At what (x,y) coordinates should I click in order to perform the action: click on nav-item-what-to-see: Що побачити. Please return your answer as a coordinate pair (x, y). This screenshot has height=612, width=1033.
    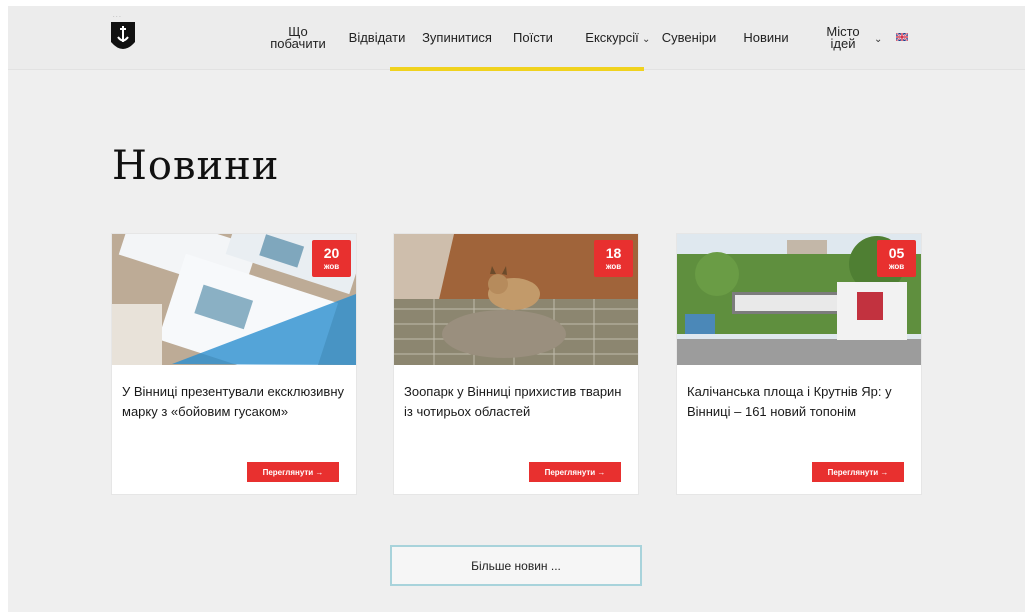
    Looking at the image, I should click on (298, 37).